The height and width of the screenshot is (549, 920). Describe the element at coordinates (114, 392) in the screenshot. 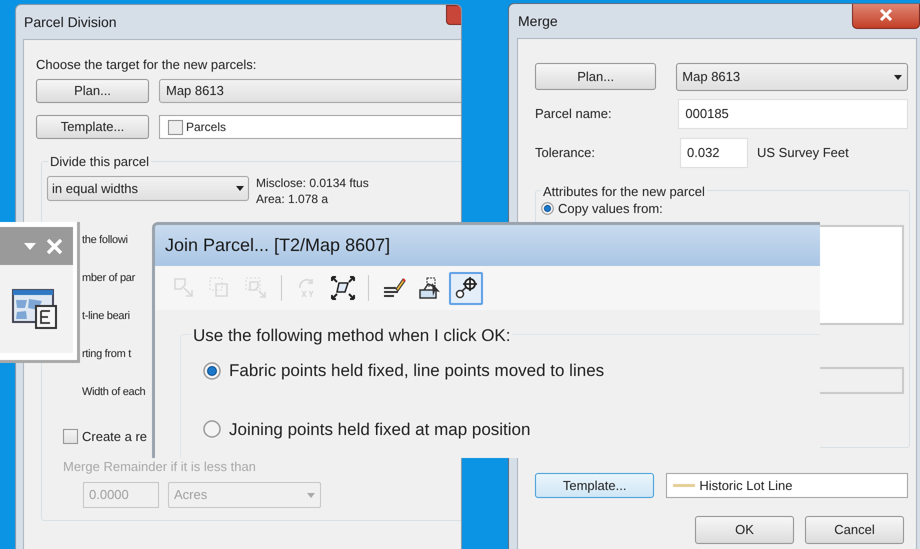

I see `field-label: Width of each` at that location.